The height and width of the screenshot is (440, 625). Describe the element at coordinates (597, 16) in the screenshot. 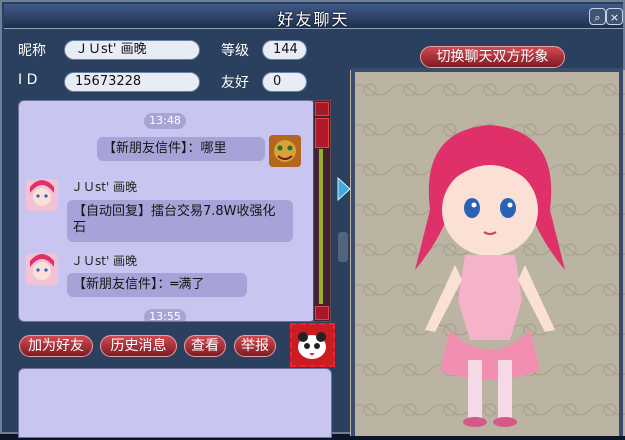

I see `help-icon: ⌕` at that location.